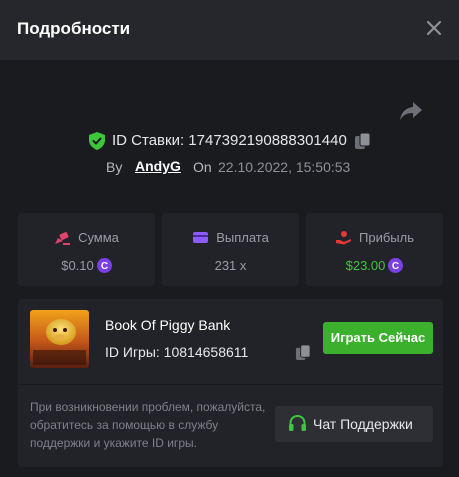 Image resolution: width=459 pixels, height=477 pixels. Describe the element at coordinates (411, 111) in the screenshot. I see `share-icon` at that location.